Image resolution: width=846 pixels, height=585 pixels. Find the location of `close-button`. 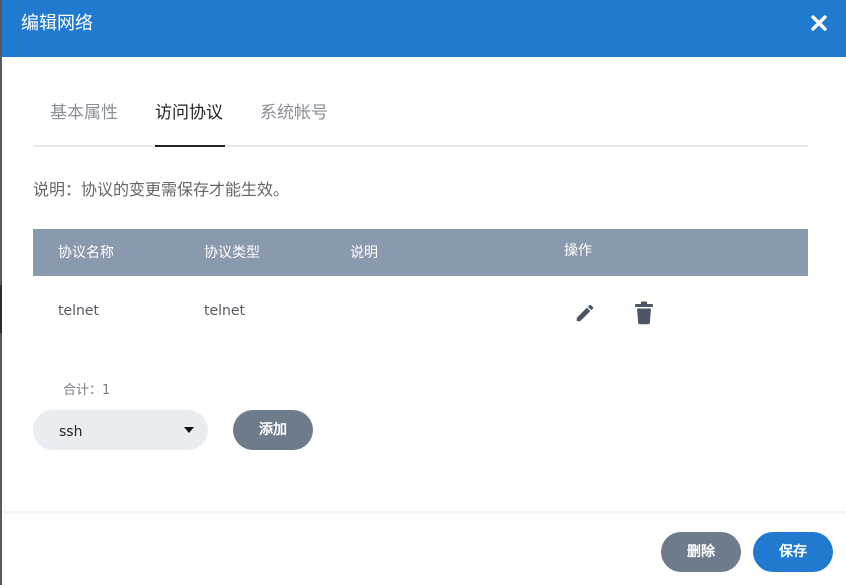

close-button is located at coordinates (819, 23).